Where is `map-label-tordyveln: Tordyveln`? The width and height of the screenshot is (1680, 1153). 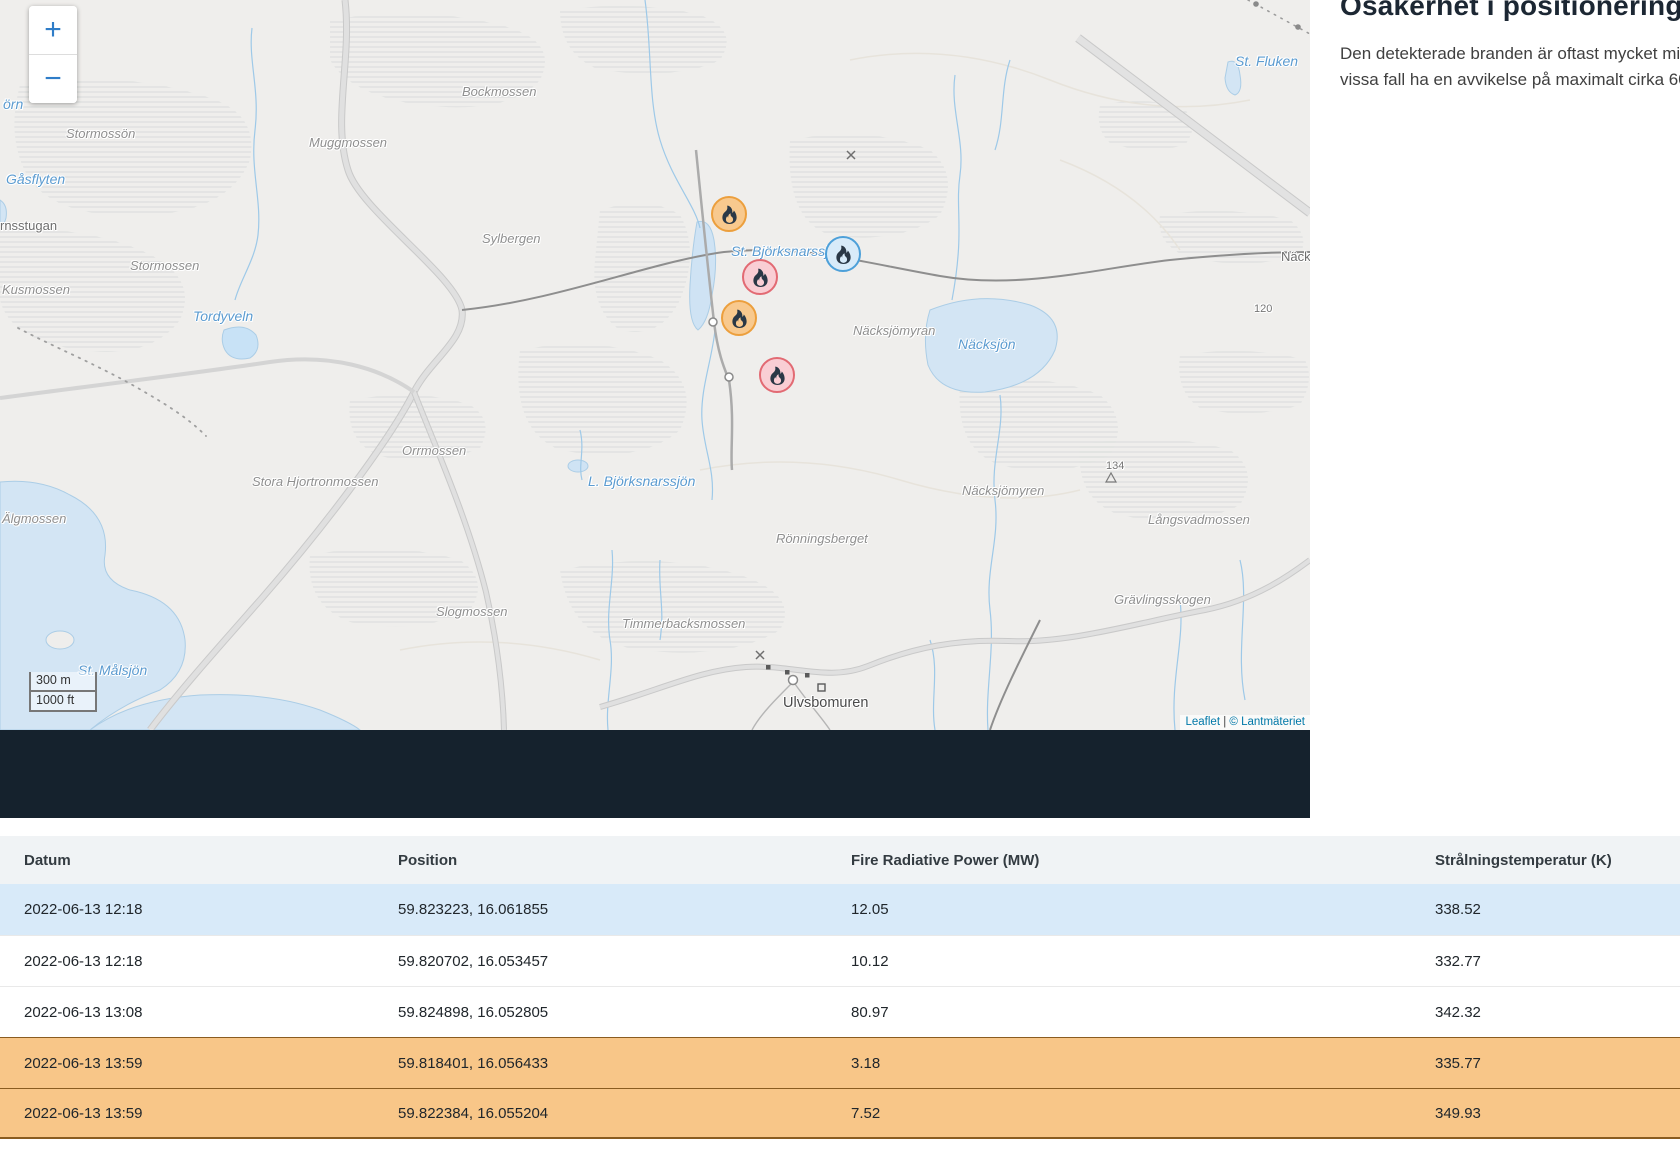 map-label-tordyveln: Tordyveln is located at coordinates (223, 316).